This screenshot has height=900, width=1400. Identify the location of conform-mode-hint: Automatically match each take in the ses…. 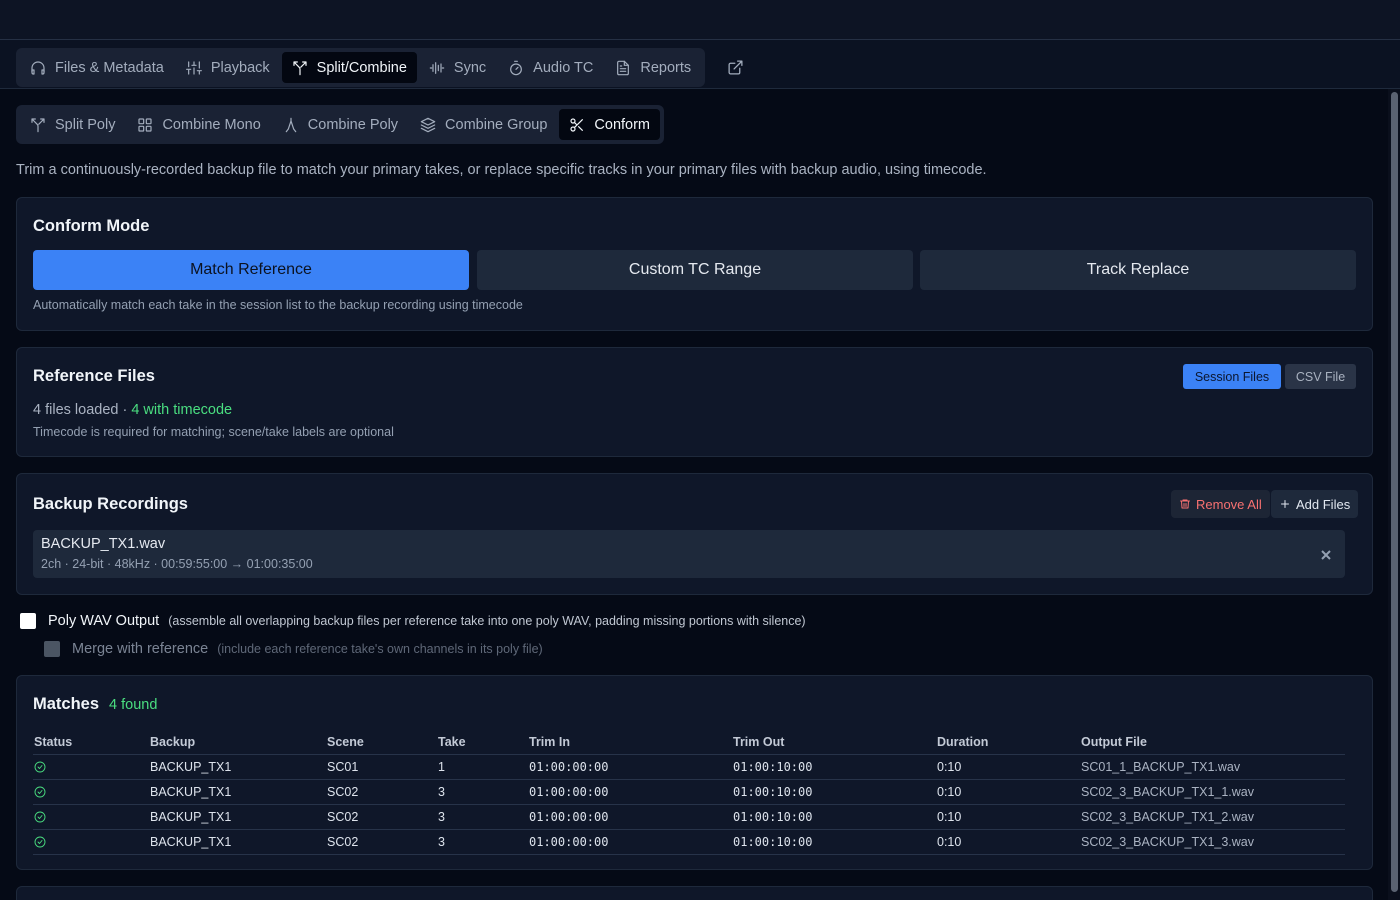
(278, 305).